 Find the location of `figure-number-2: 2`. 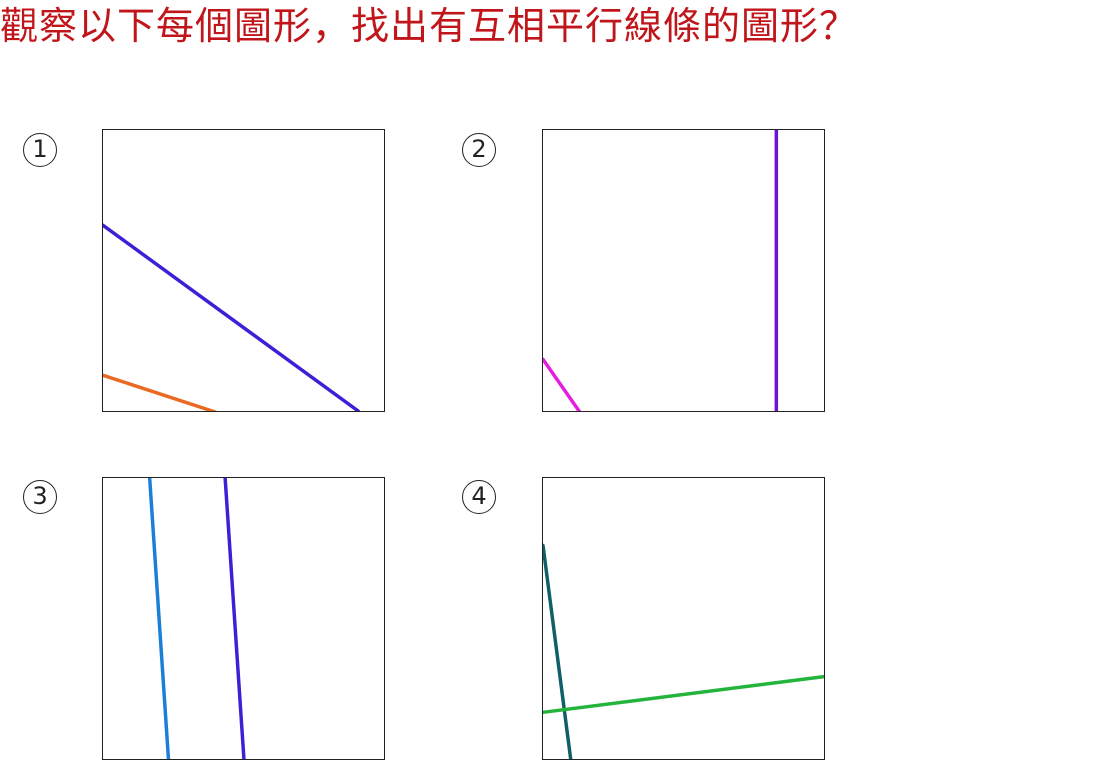

figure-number-2: 2 is located at coordinates (479, 150).